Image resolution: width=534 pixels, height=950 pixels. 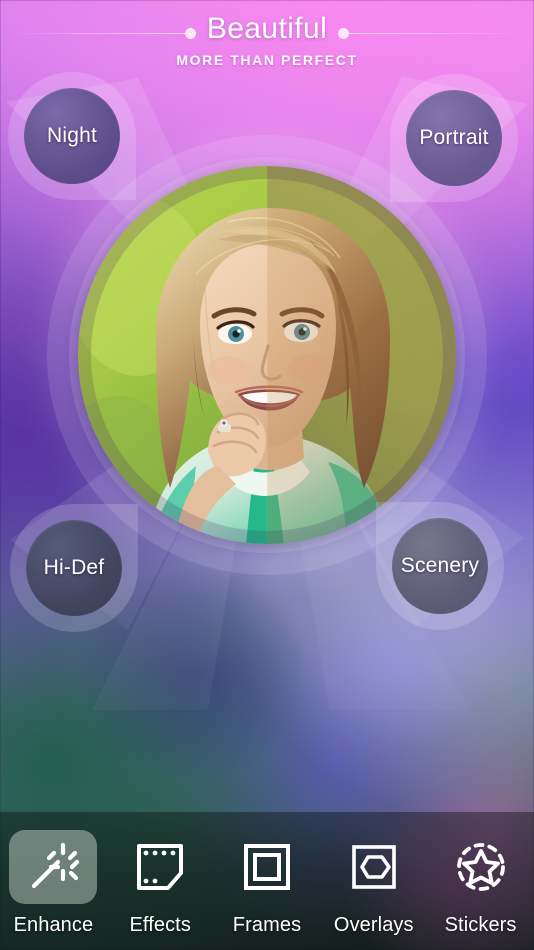 What do you see at coordinates (481, 867) in the screenshot?
I see `star-dashed-icon` at bounding box center [481, 867].